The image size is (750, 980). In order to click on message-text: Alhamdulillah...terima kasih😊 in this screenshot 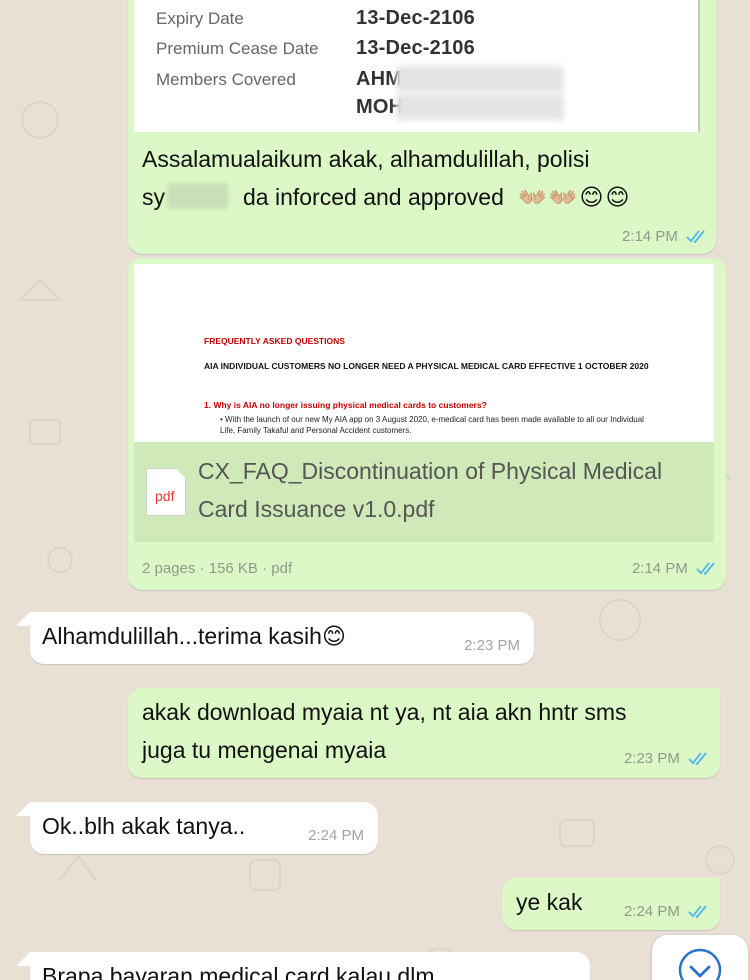, I will do `click(194, 636)`.